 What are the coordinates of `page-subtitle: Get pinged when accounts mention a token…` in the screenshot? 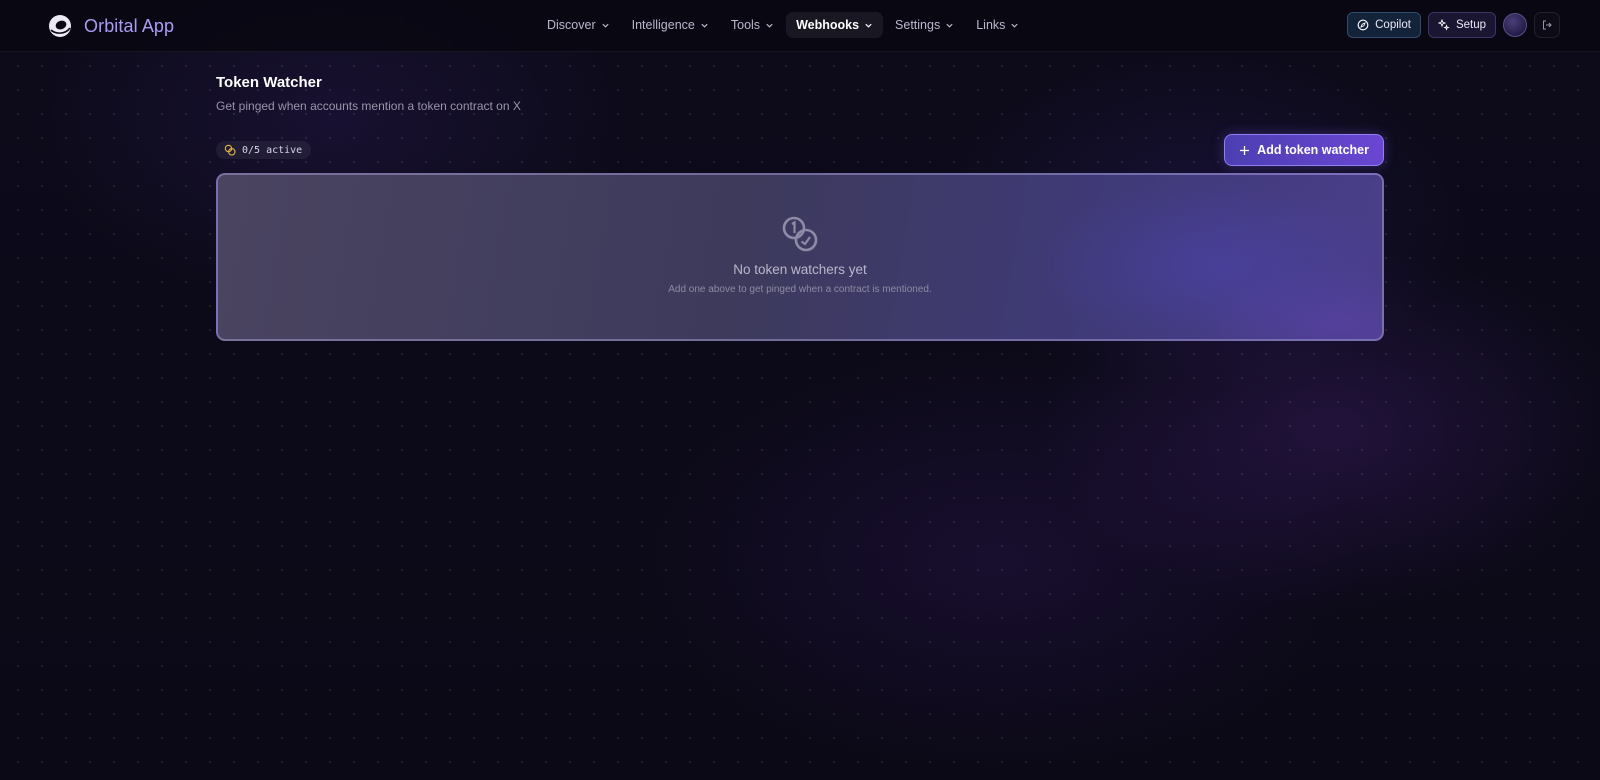 It's located at (368, 106).